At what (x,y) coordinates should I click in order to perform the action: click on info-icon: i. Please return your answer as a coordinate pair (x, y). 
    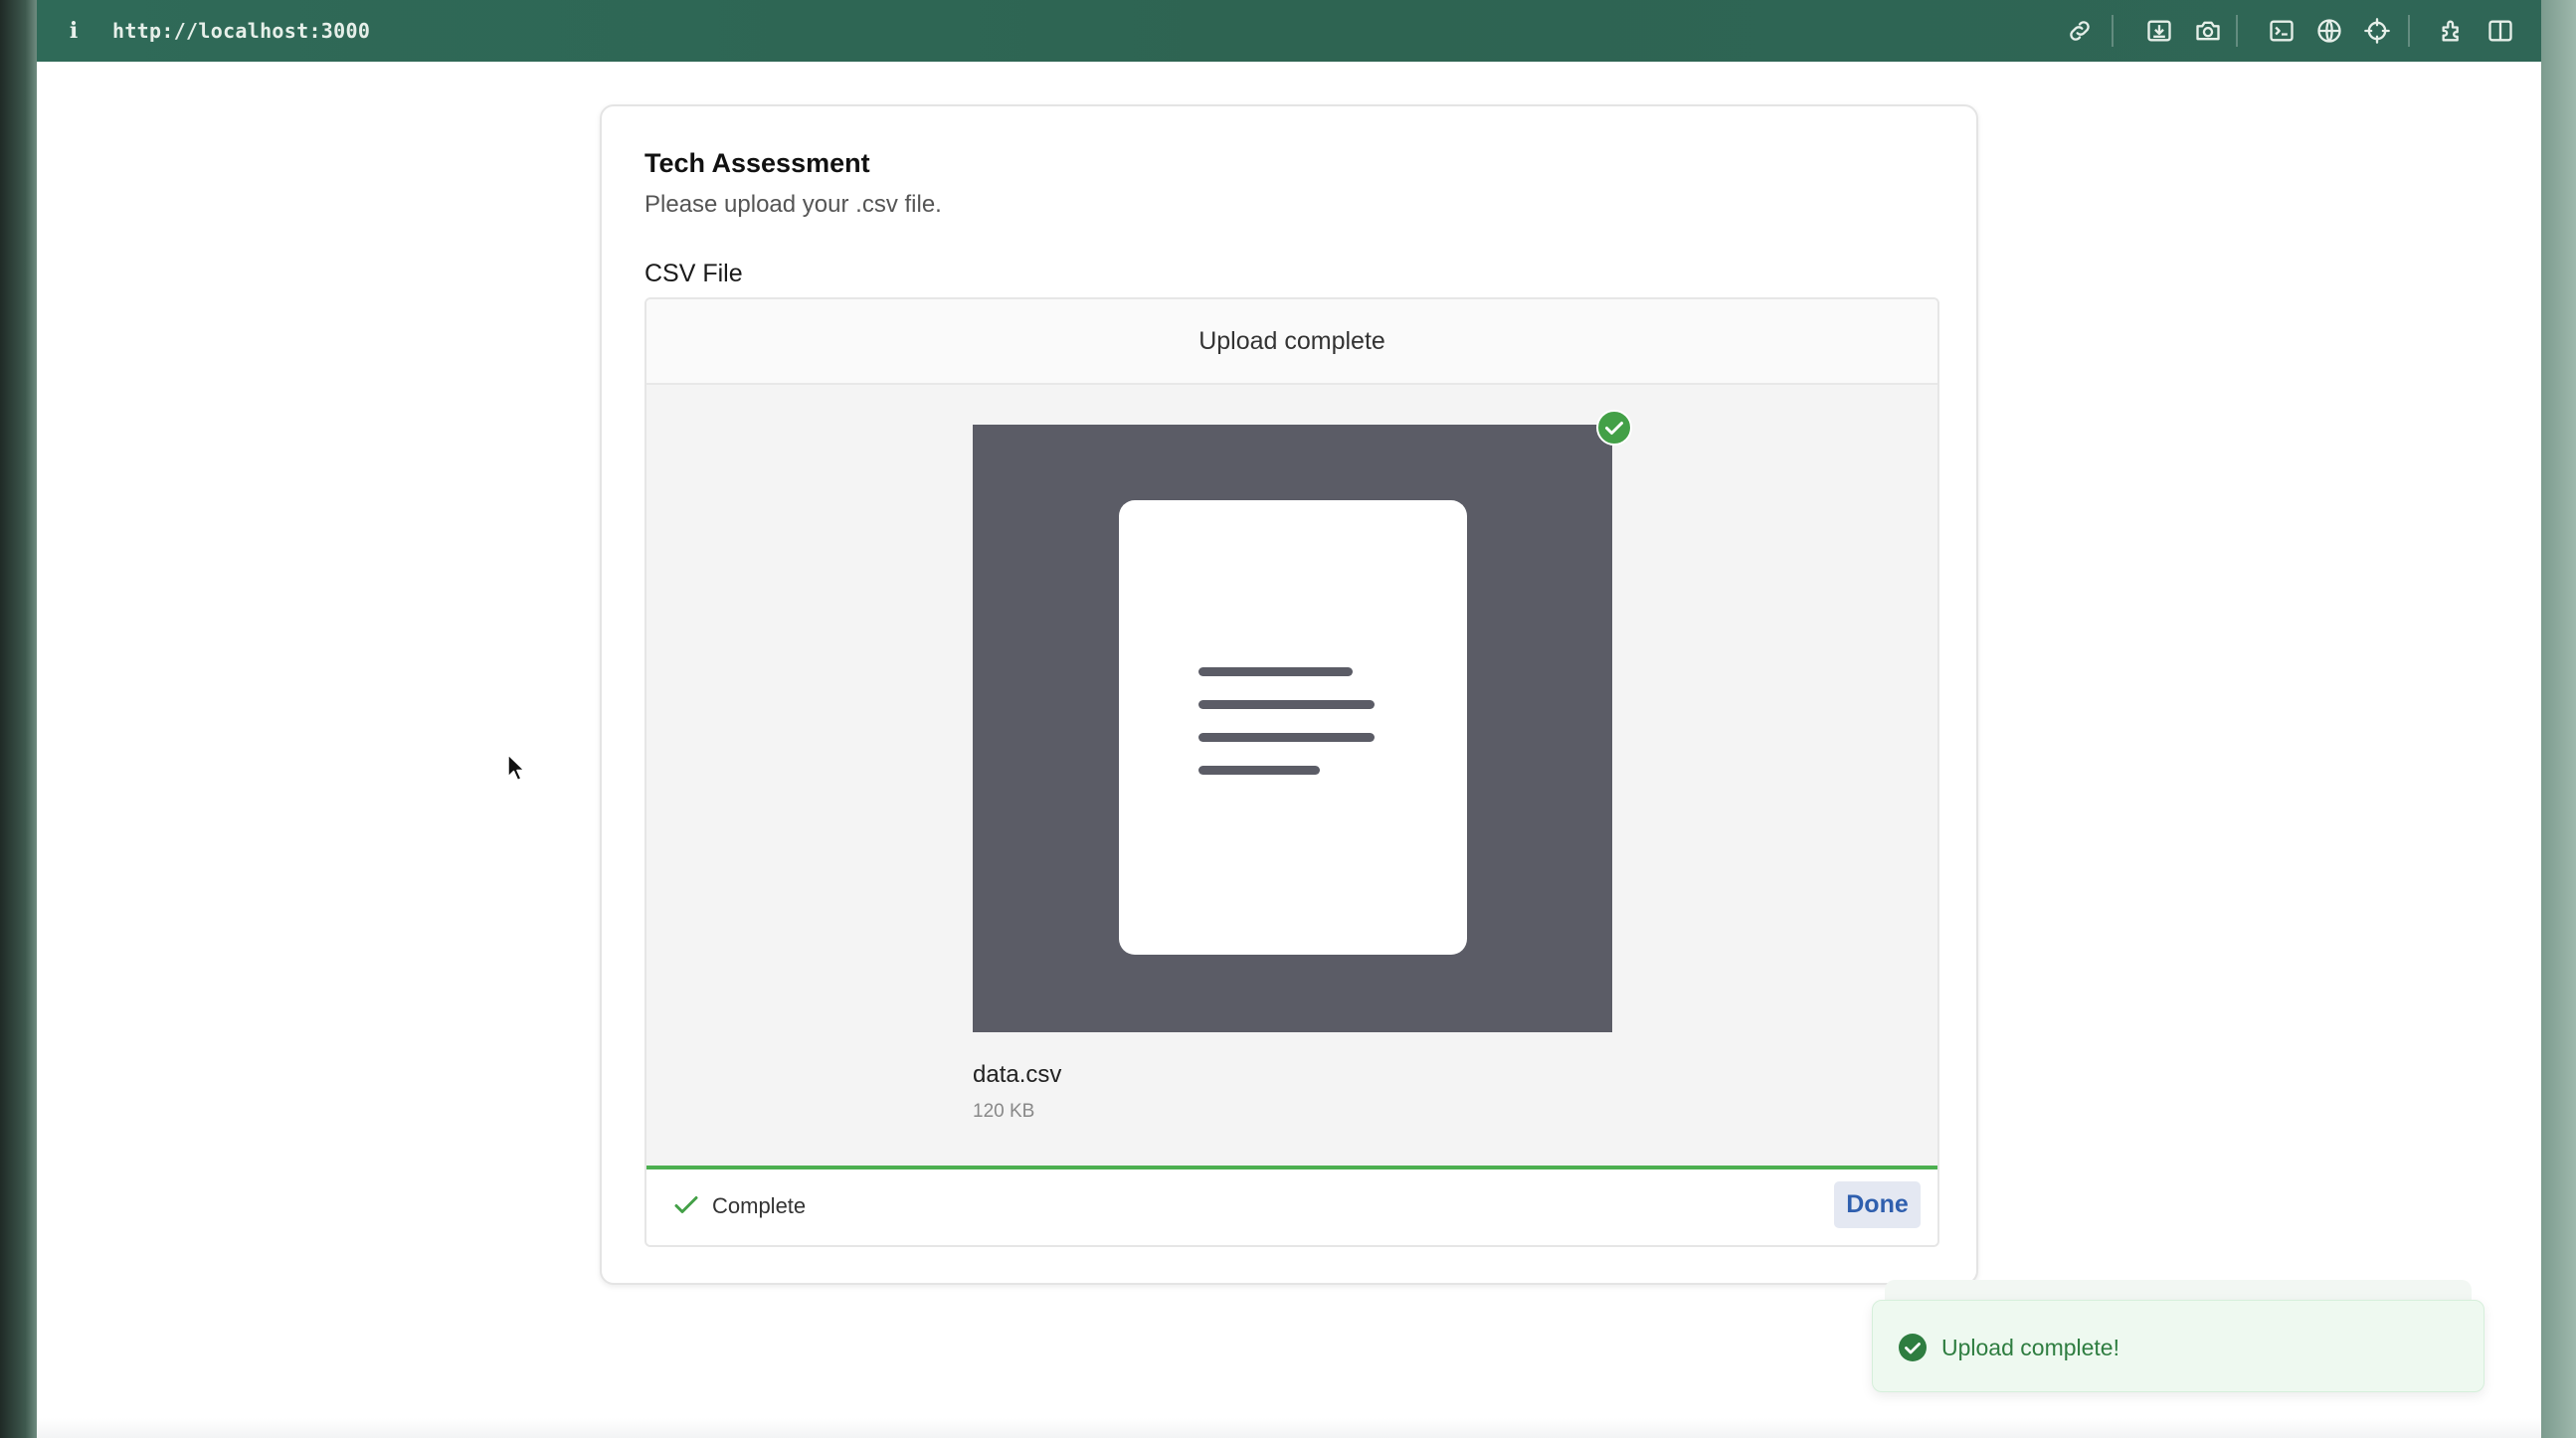
    Looking at the image, I should click on (74, 31).